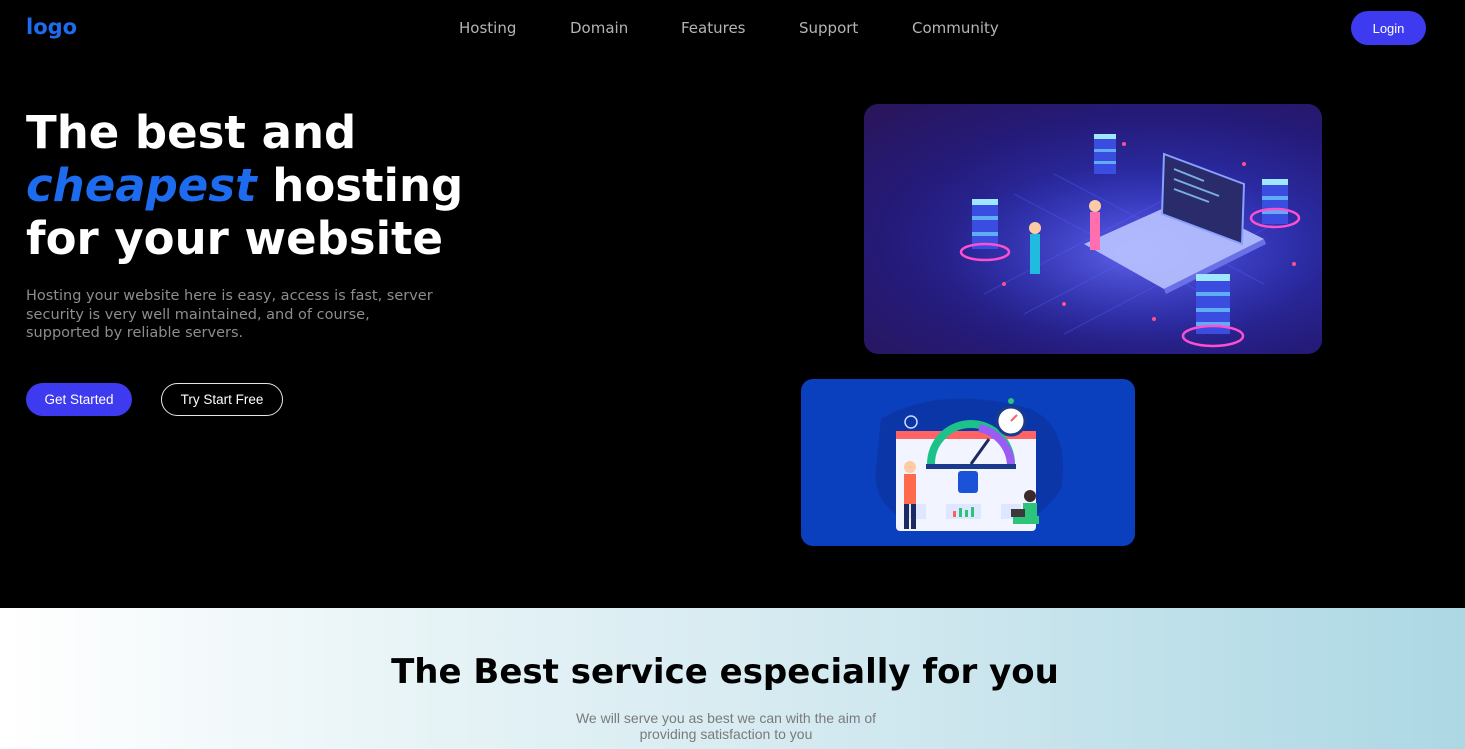 The height and width of the screenshot is (749, 1465). Describe the element at coordinates (625, 28) in the screenshot. I see `nav-item-domain: Domain` at that location.